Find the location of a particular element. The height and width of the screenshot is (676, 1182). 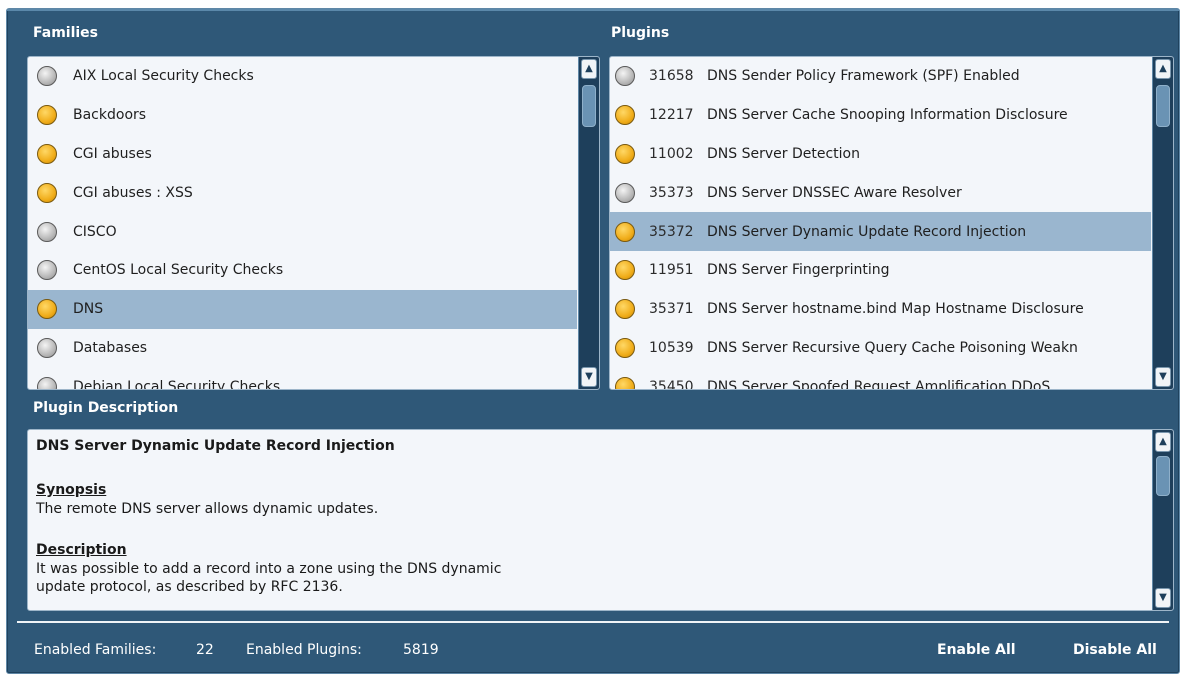

plugin-row: 11002 DNS Server Detection is located at coordinates (880, 154).